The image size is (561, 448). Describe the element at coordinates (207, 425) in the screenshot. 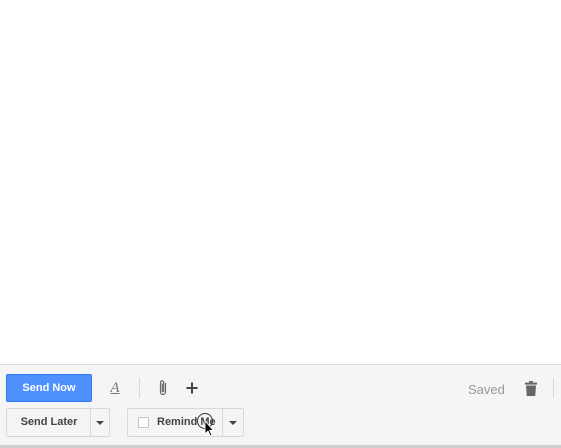

I see `pointer-cursor-icon` at that location.